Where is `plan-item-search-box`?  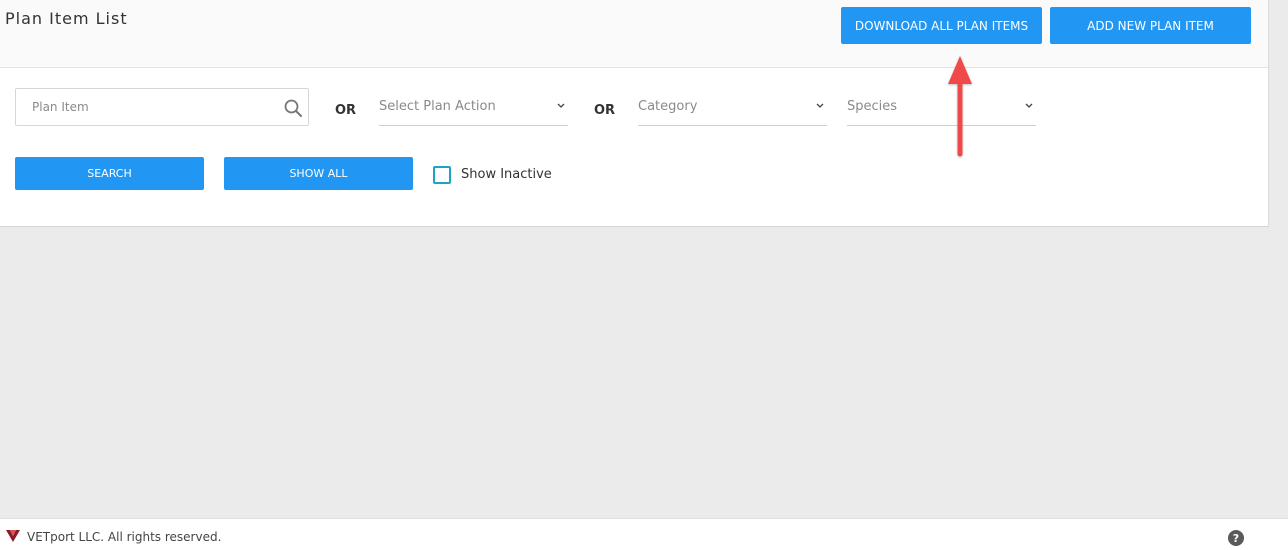 plan-item-search-box is located at coordinates (162, 107).